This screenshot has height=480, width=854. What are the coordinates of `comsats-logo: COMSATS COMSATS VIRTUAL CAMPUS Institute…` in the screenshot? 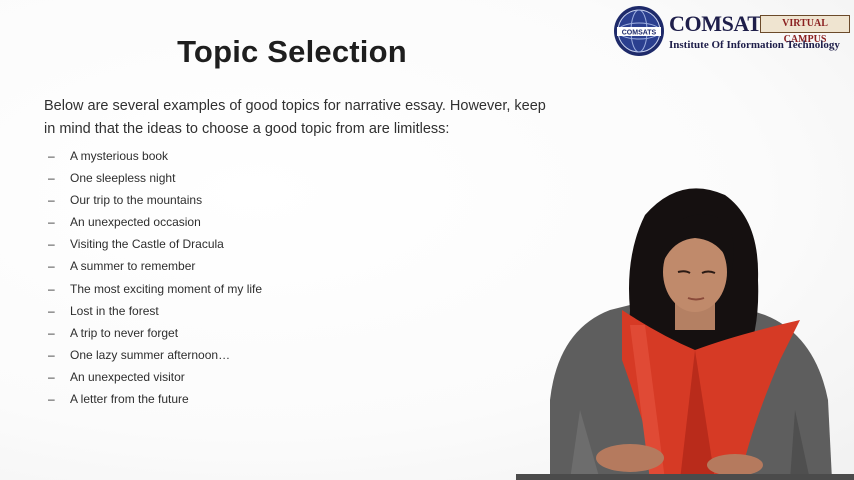 It's located at (732, 30).